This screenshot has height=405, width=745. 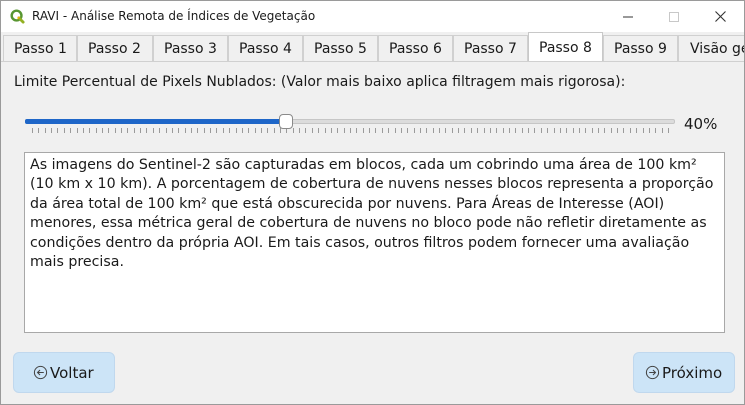 I want to click on tab-passo-2: Passo 2, so click(x=115, y=48).